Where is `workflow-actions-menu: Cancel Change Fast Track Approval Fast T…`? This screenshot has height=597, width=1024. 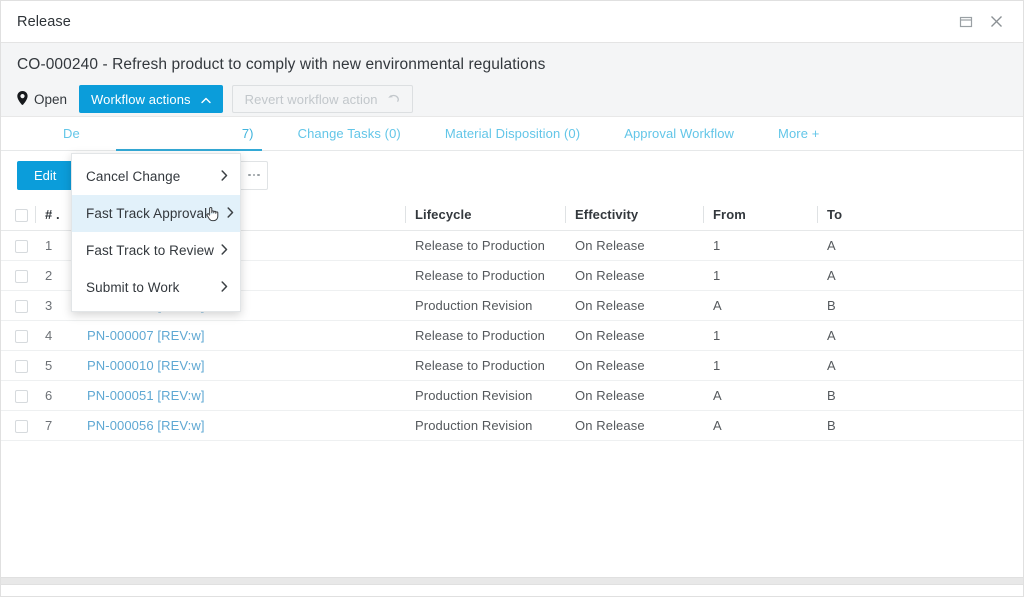 workflow-actions-menu: Cancel Change Fast Track Approval Fast T… is located at coordinates (156, 232).